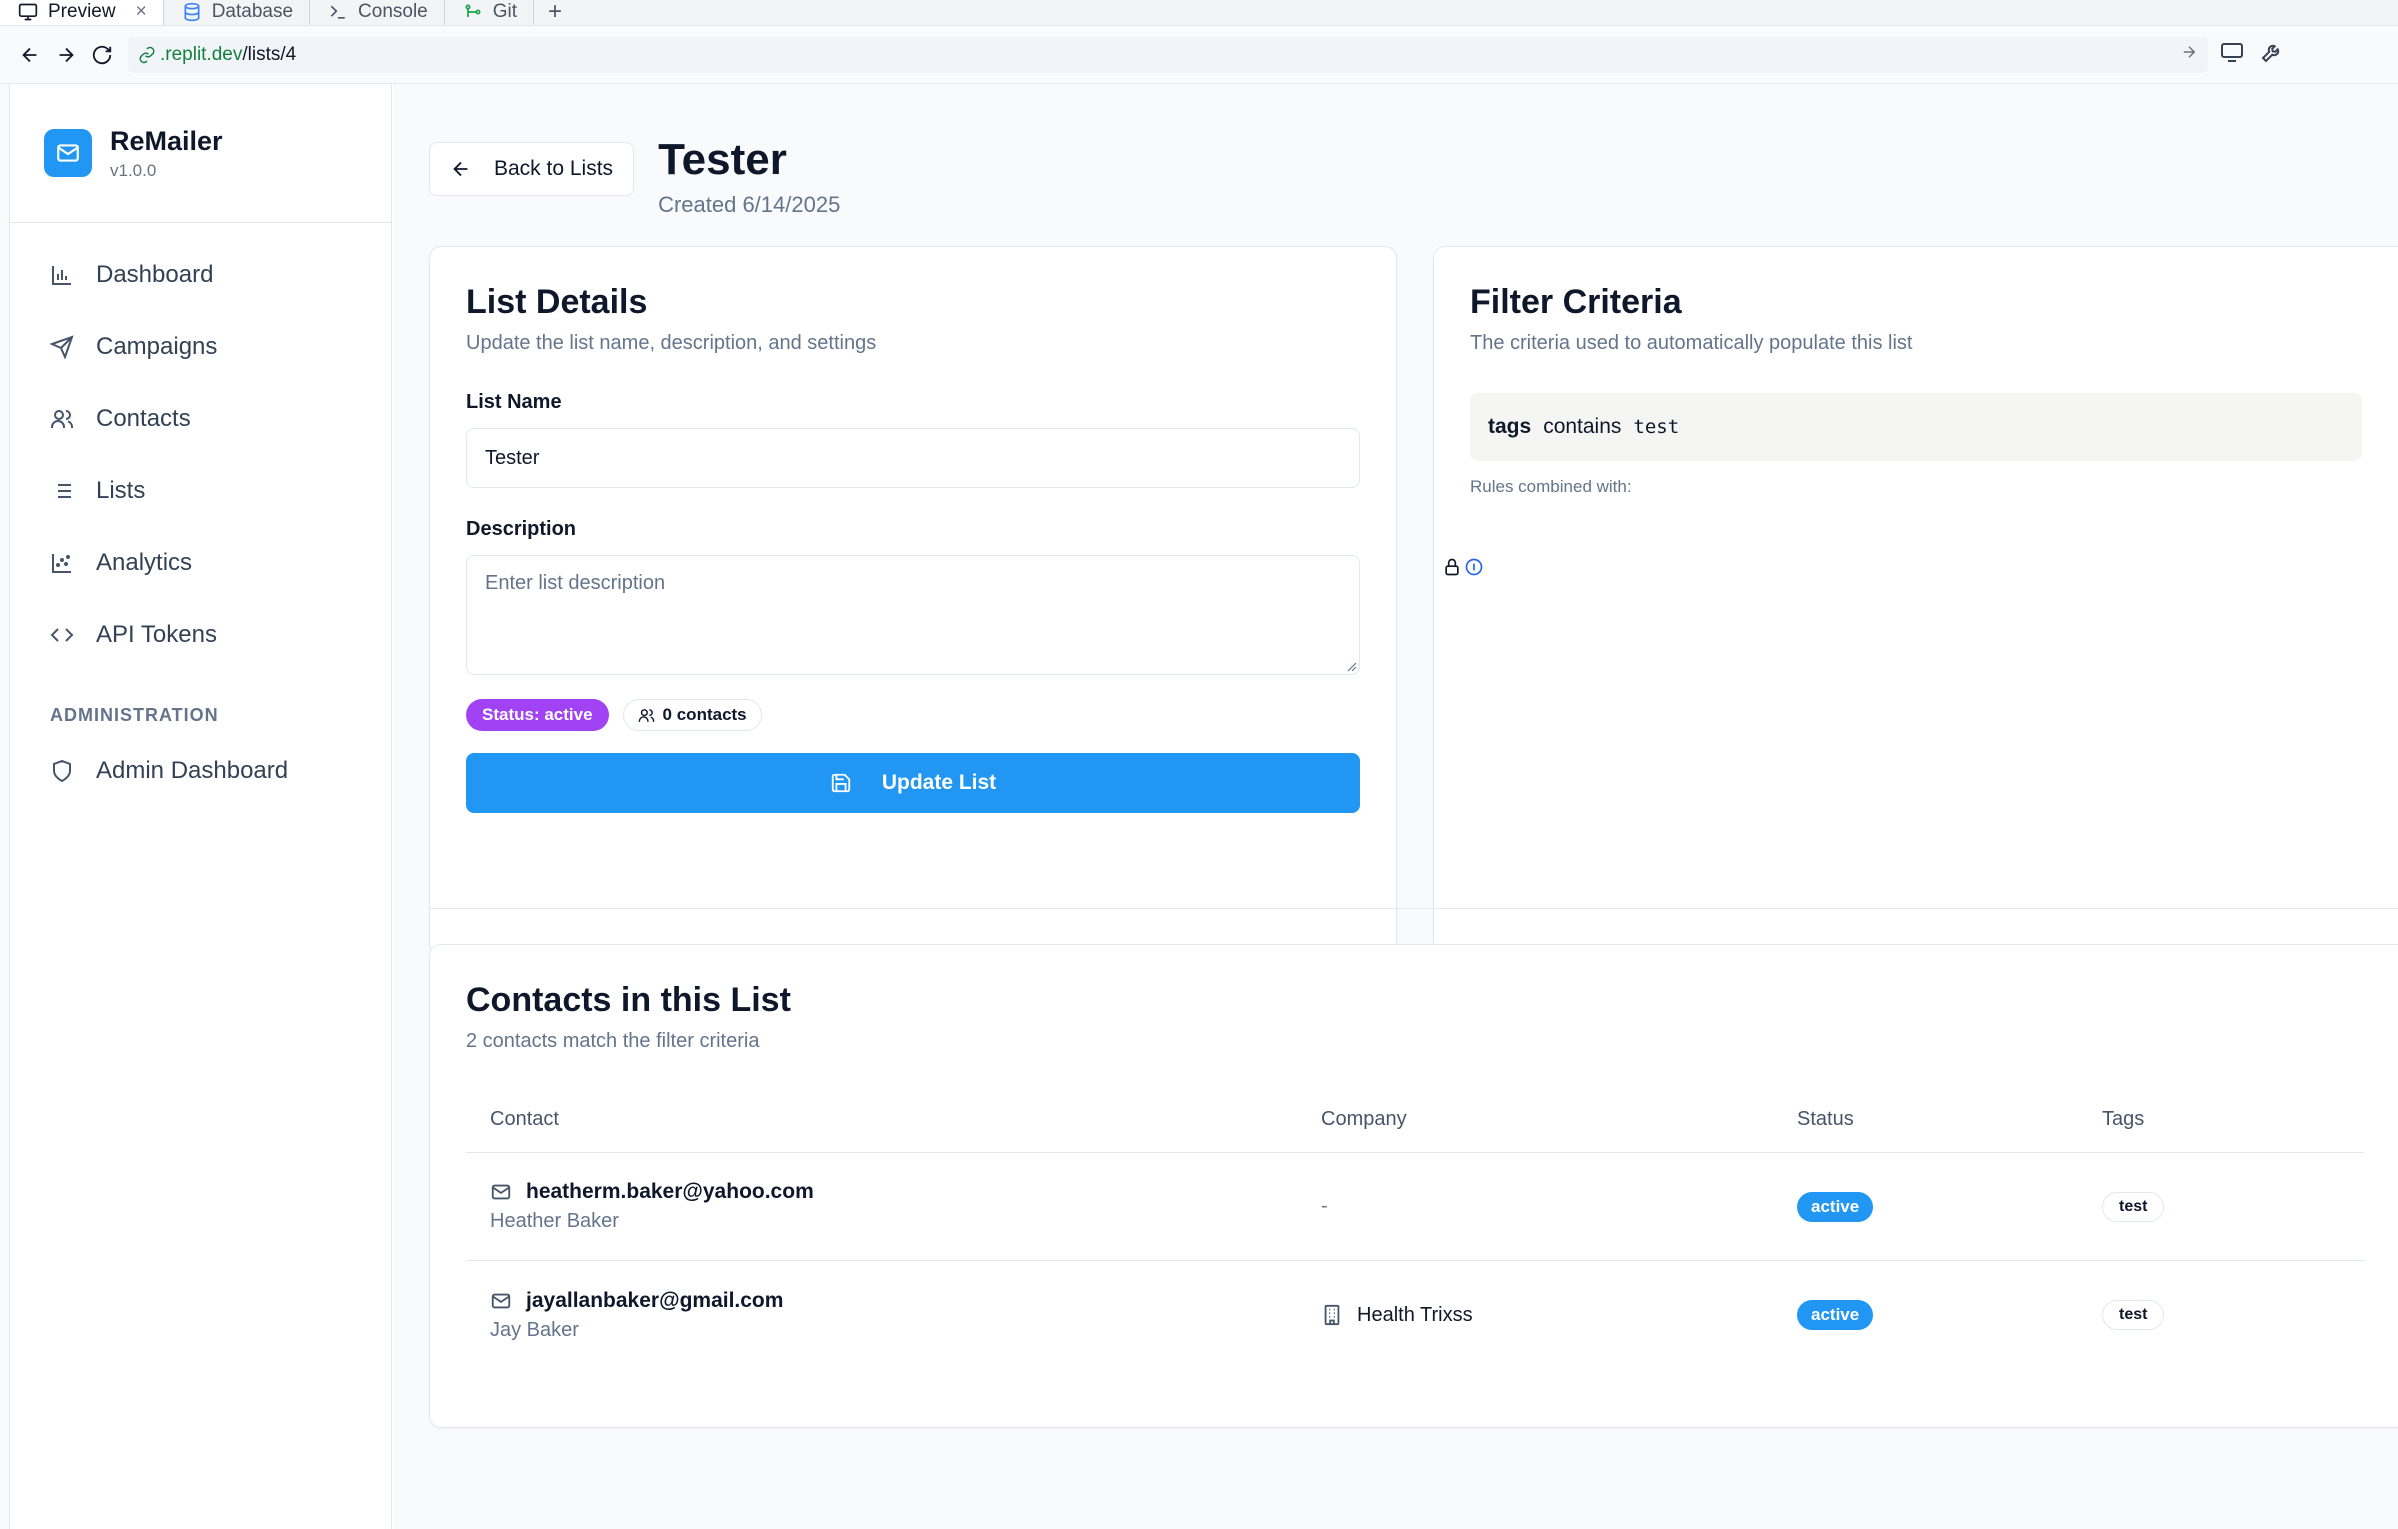 This screenshot has width=2398, height=1529. What do you see at coordinates (200, 491) in the screenshot?
I see `sidebar-item-lists: Lists` at bounding box center [200, 491].